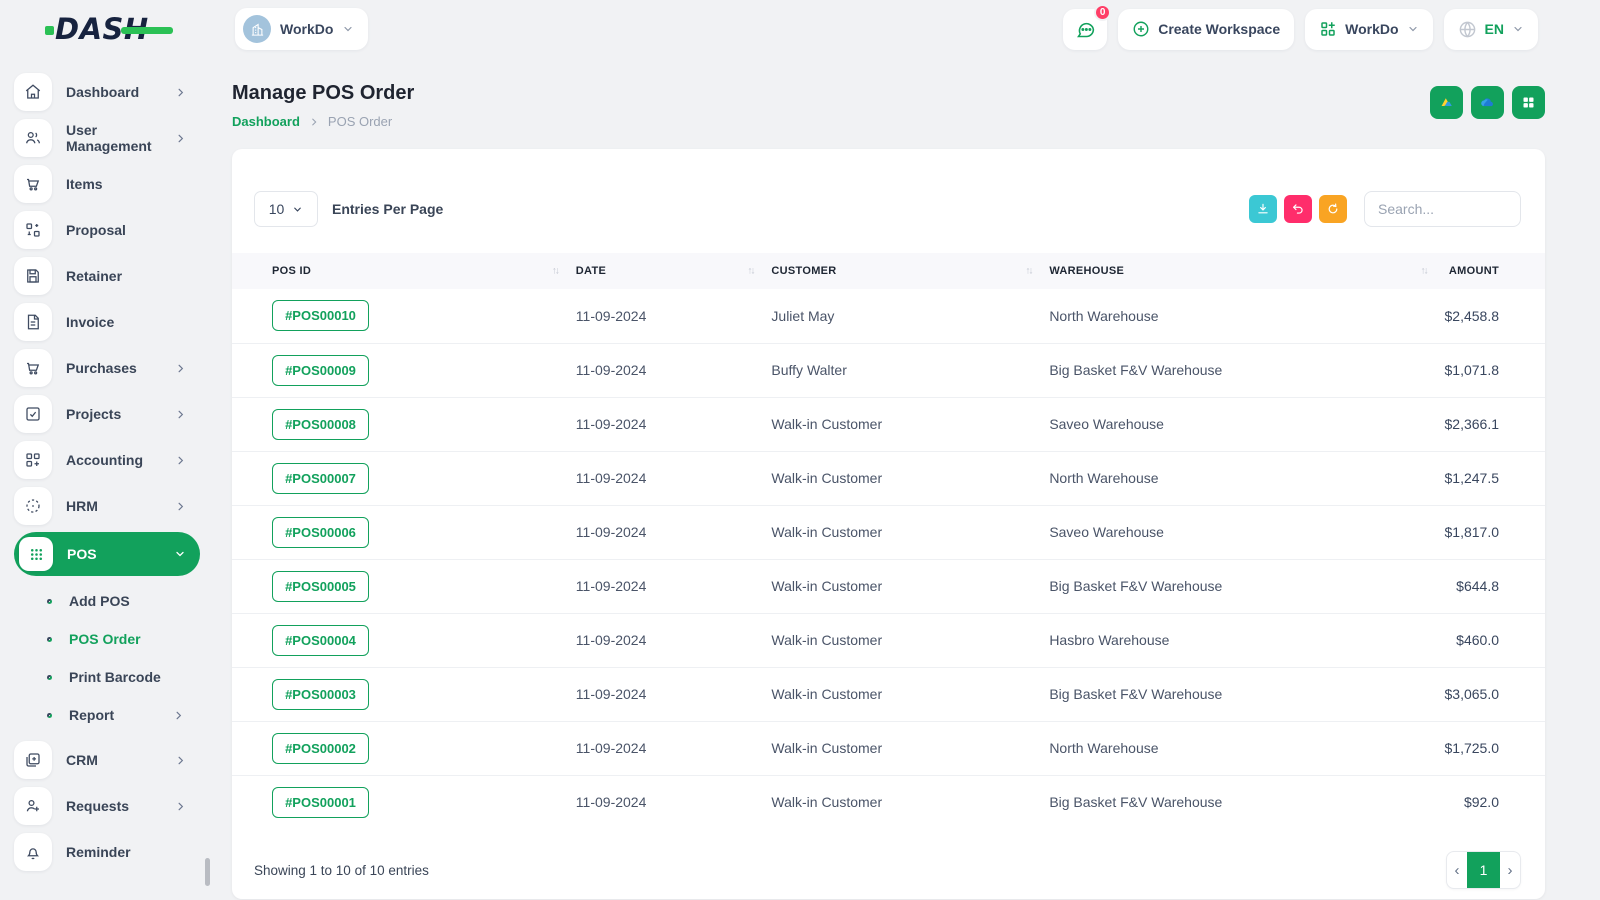  I want to click on chat-icon, so click(1085, 29).